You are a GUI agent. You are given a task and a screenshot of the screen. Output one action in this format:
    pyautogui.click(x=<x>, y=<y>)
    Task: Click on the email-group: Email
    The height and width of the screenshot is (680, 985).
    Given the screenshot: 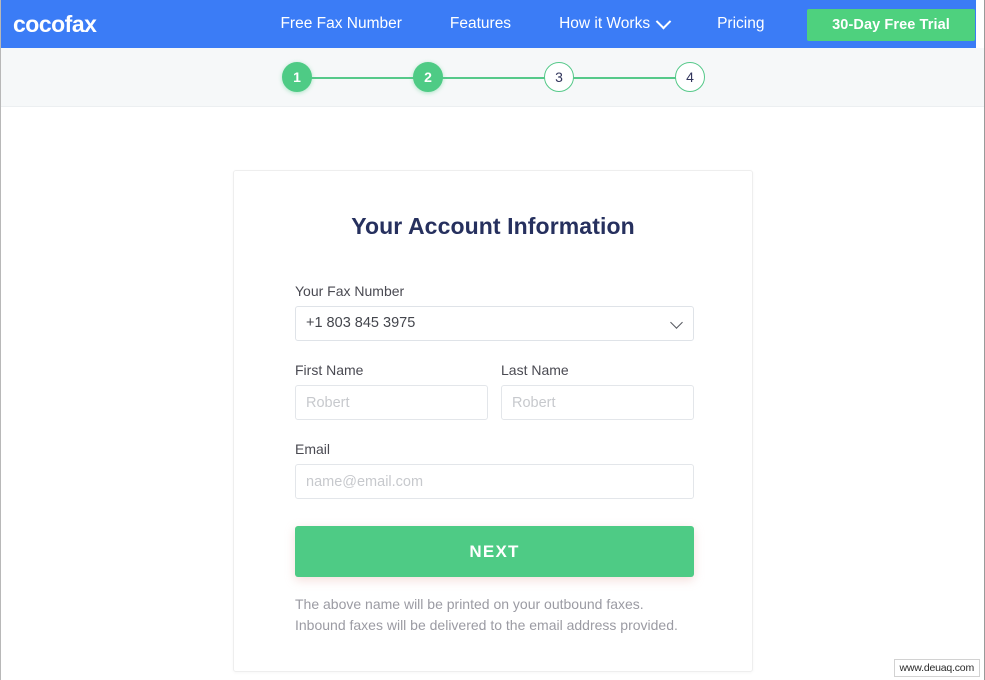 What is the action you would take?
    pyautogui.click(x=494, y=470)
    